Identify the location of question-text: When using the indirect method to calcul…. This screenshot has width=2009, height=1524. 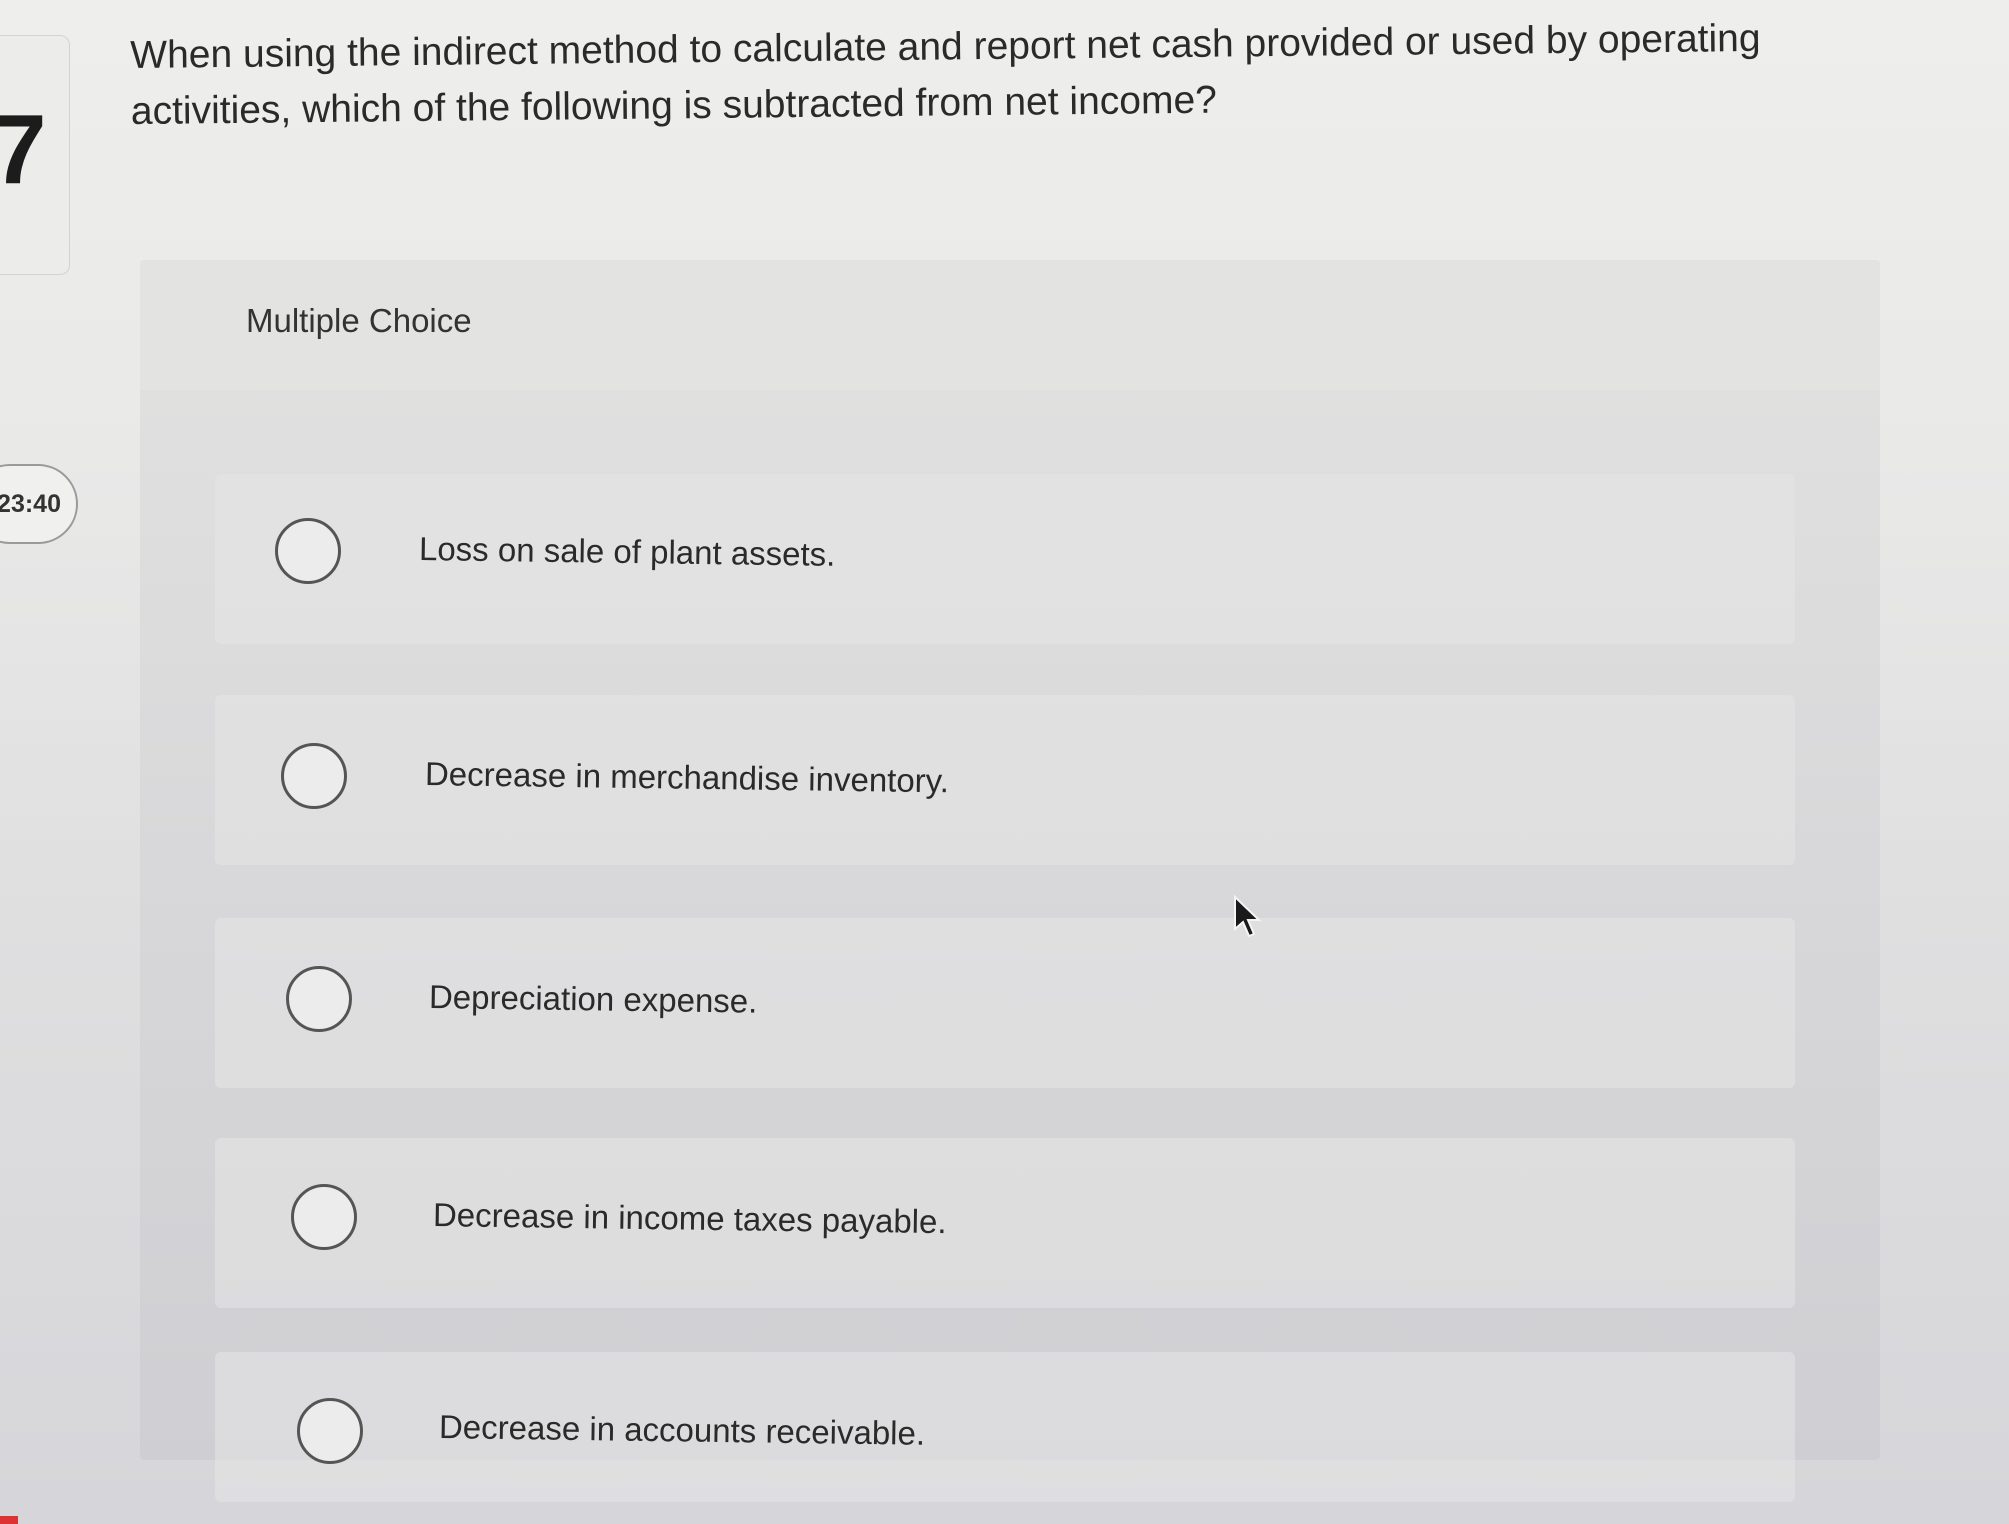
(945, 74).